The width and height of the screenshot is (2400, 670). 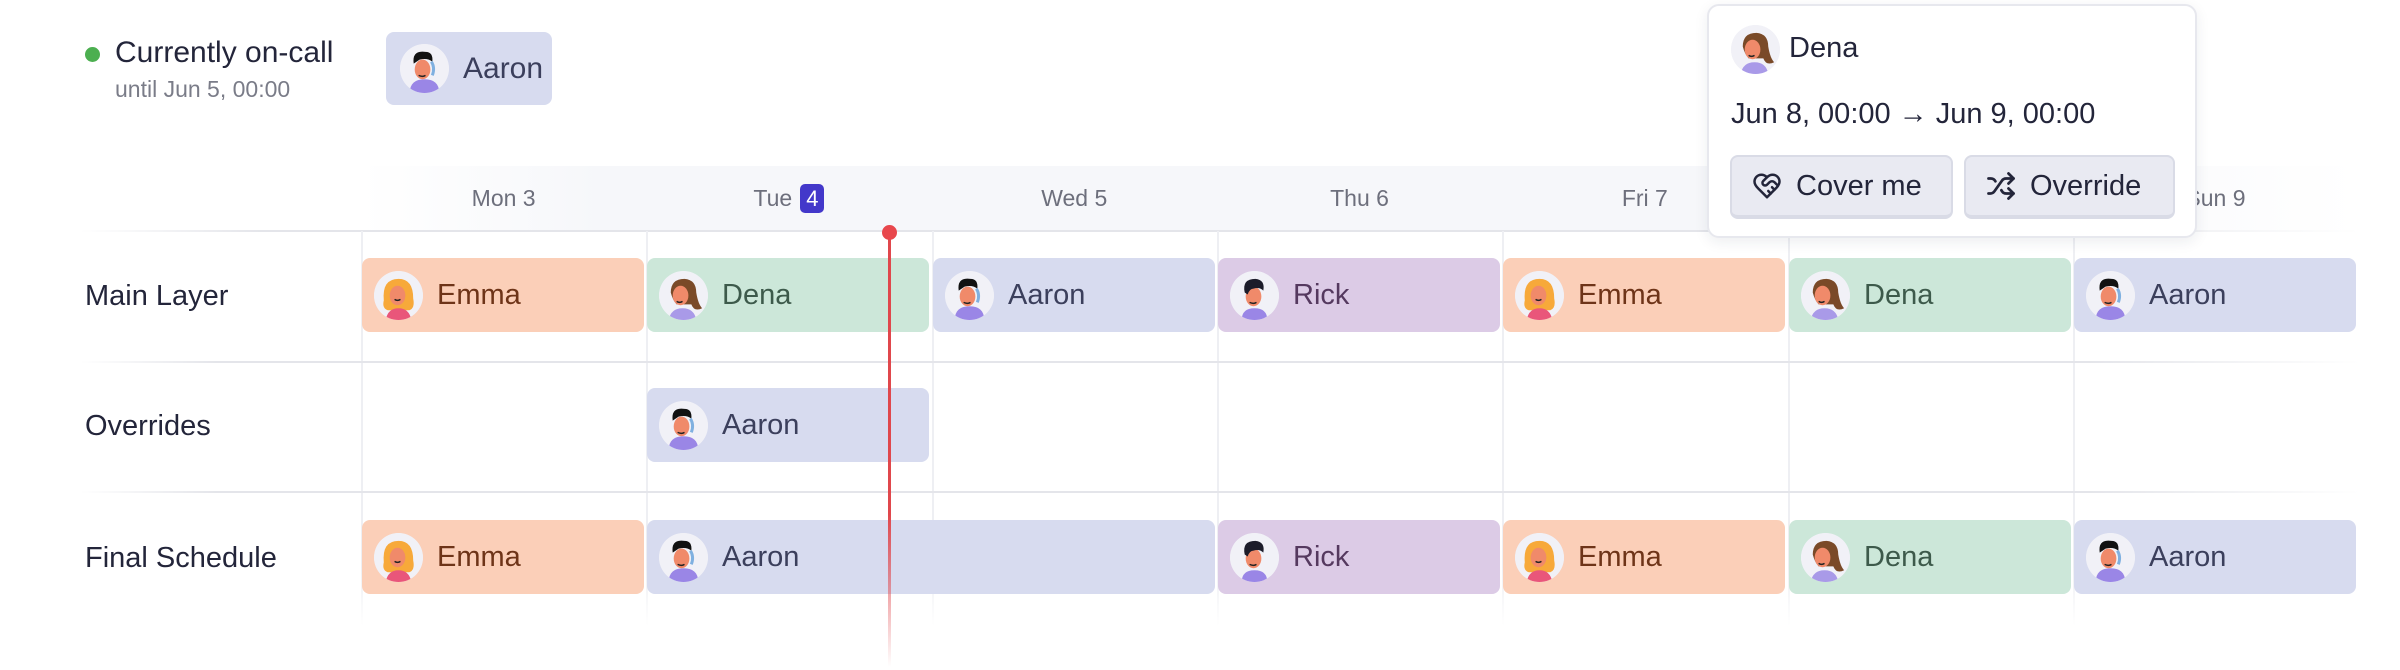 I want to click on day-label: Mon 3, so click(x=503, y=197).